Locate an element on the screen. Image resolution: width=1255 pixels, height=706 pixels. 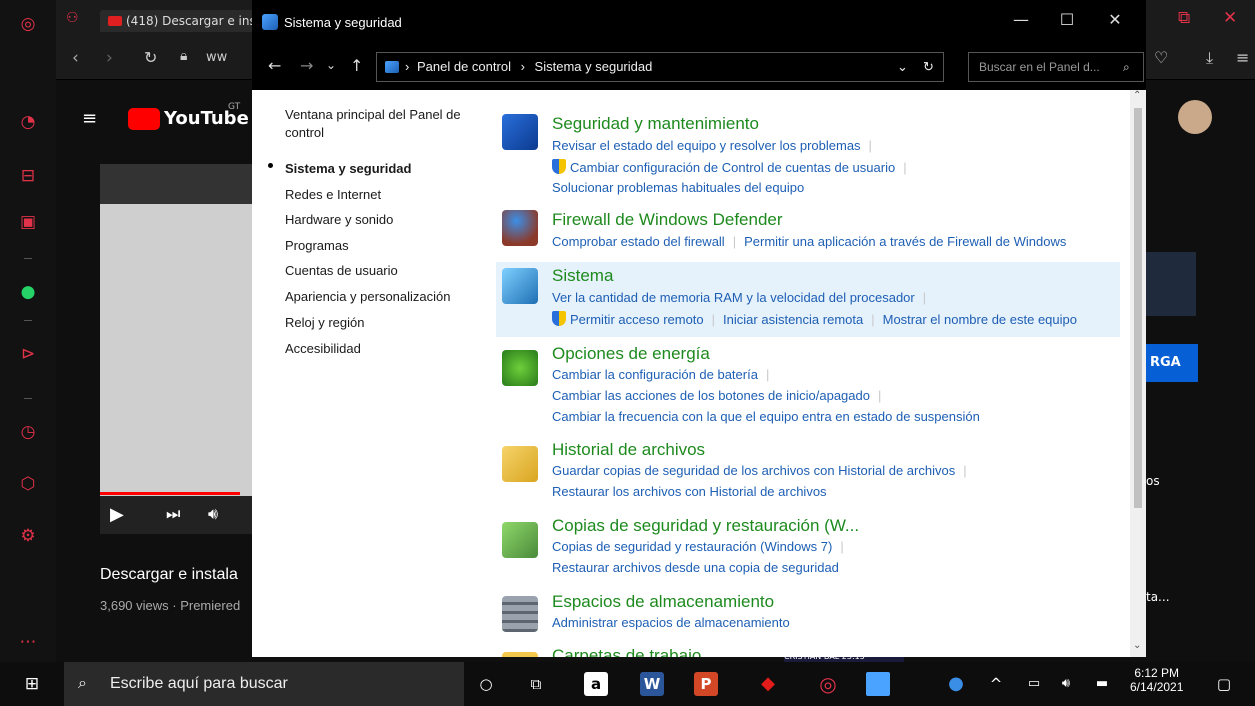
heart-icon: ♡ is located at coordinates (1161, 57).